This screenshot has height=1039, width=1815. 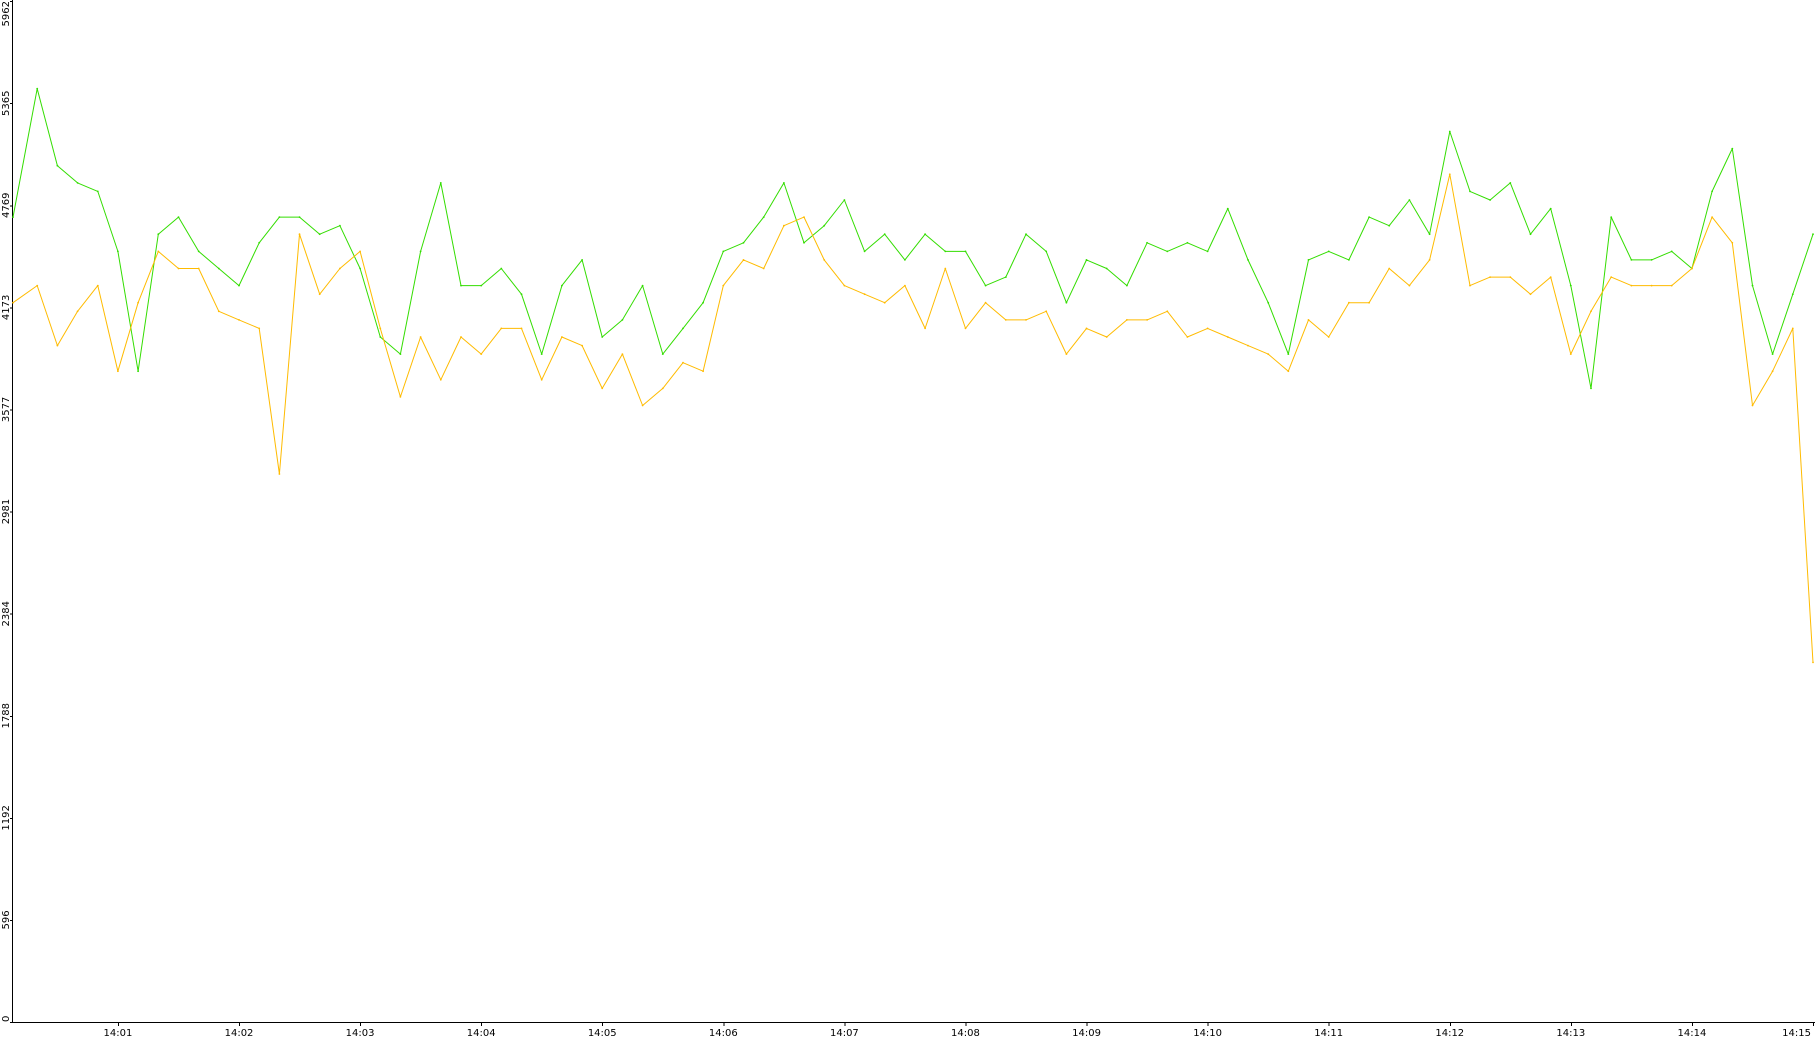 I want to click on y-tick-label: 1192, so click(x=6, y=817).